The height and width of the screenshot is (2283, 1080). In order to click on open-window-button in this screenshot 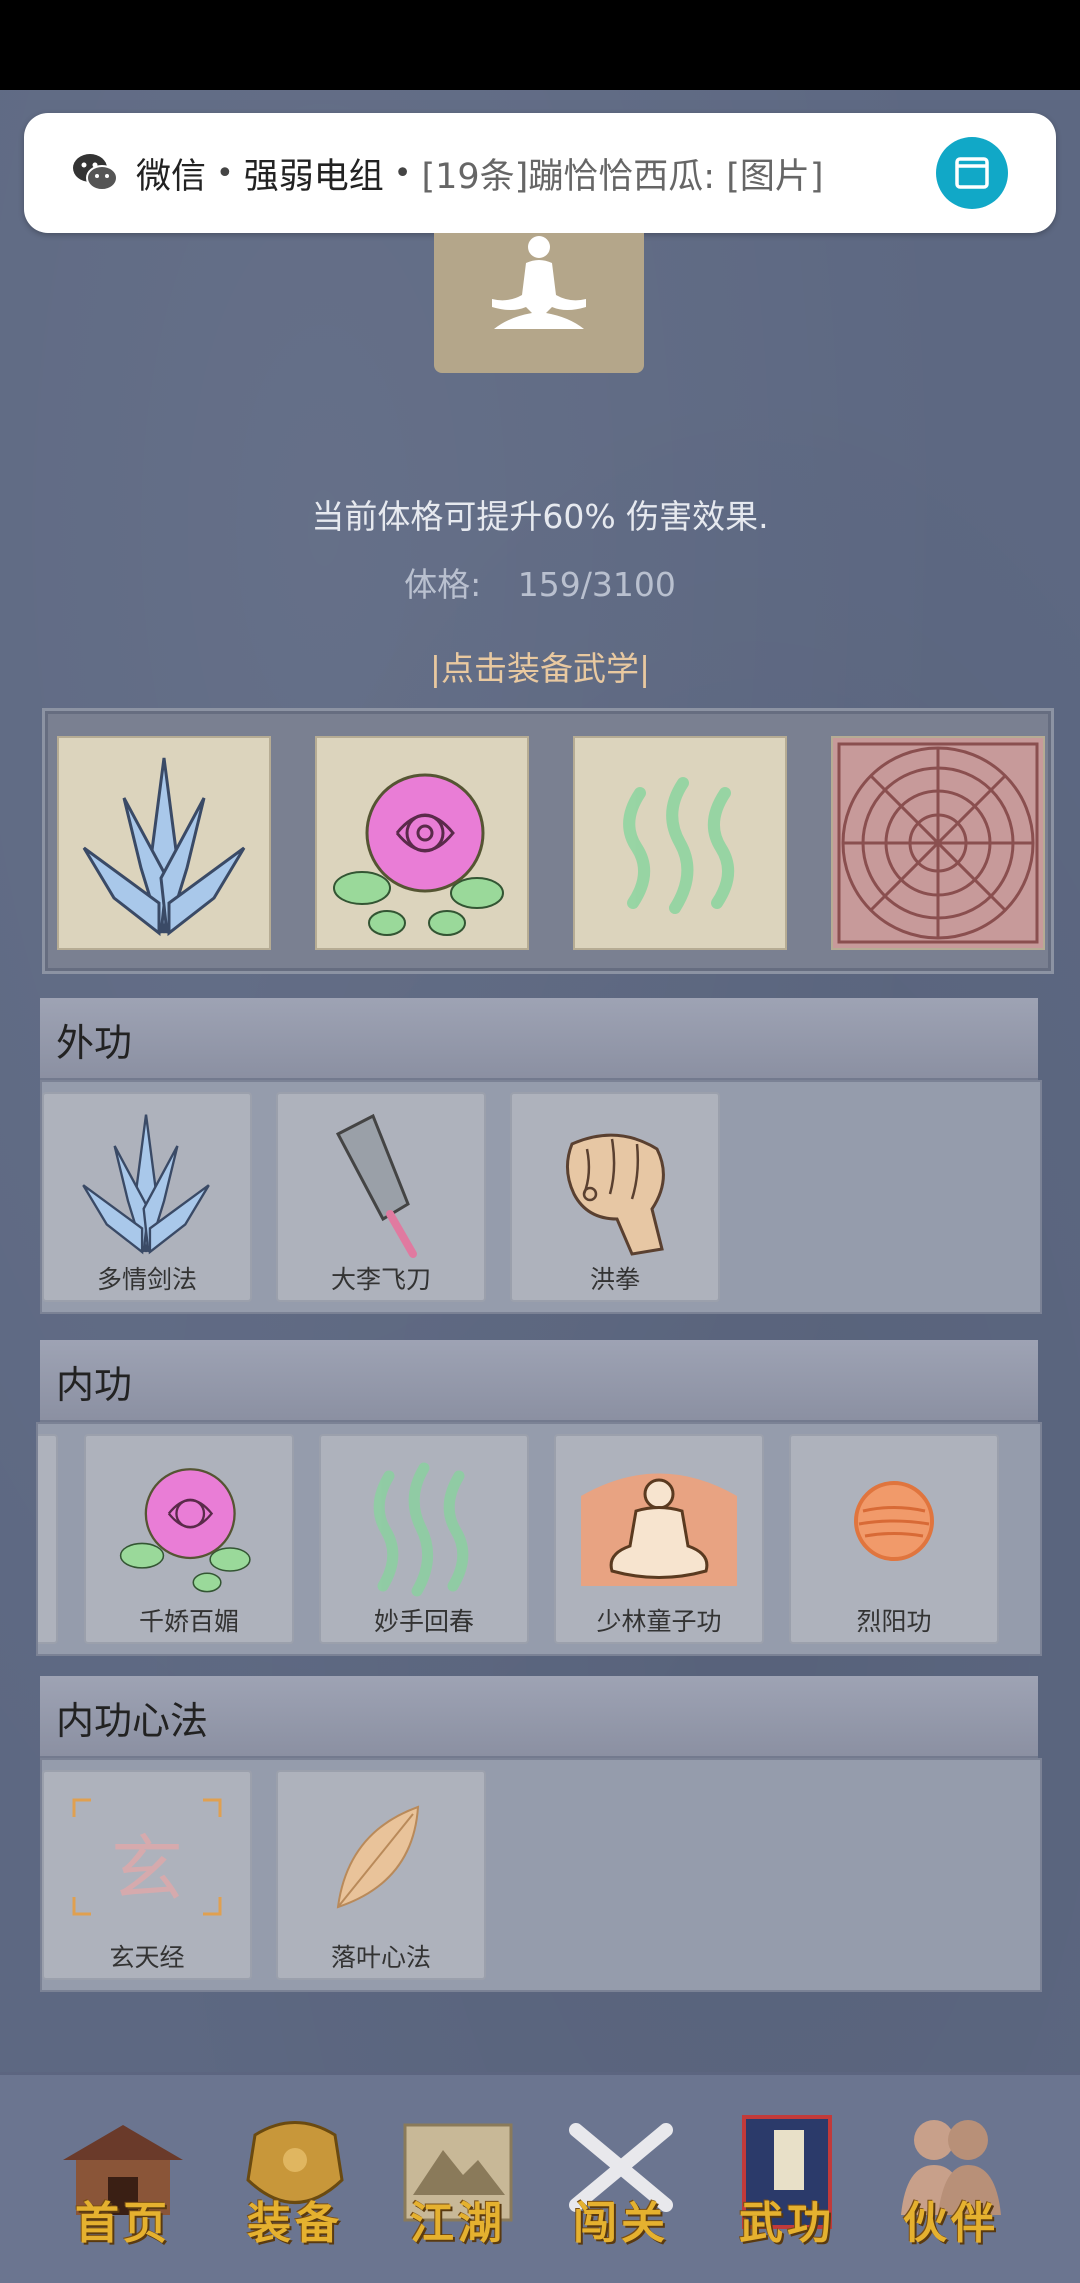, I will do `click(972, 173)`.